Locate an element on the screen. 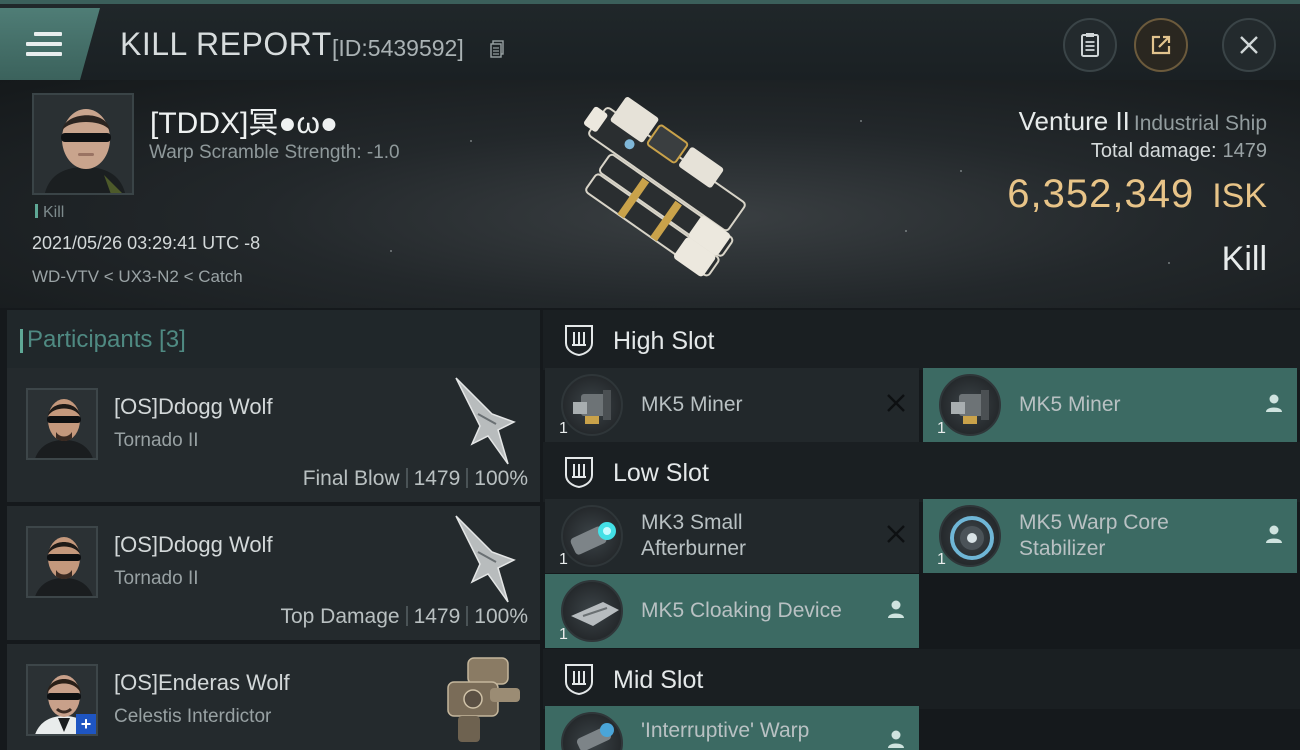  mid-slot-label: Mid Slot is located at coordinates (658, 680).